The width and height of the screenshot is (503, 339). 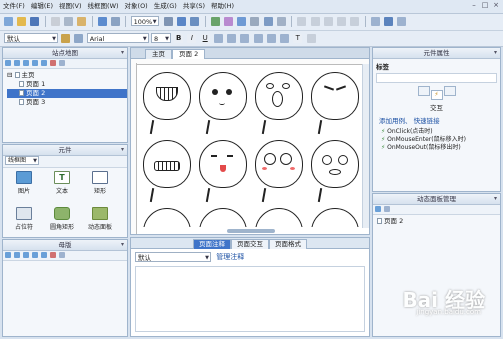 What do you see at coordinates (281, 21) in the screenshot?
I see `distribute-icon` at bounding box center [281, 21].